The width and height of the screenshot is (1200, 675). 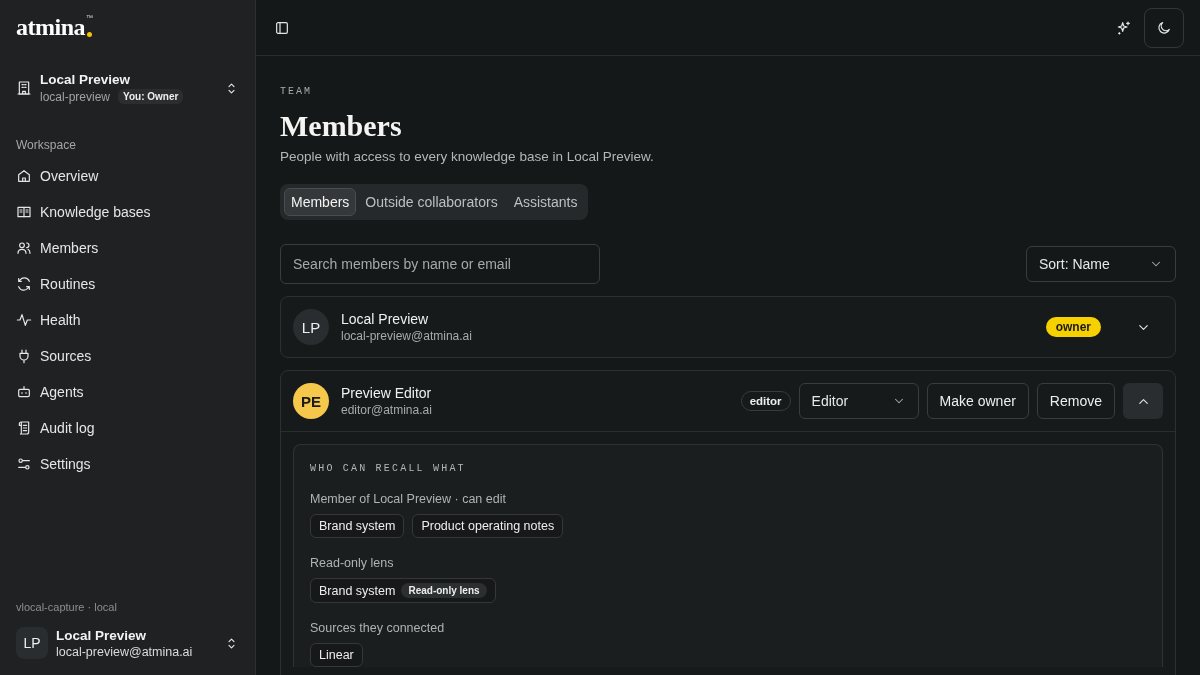 I want to click on nav-item: Sources, so click(x=127, y=356).